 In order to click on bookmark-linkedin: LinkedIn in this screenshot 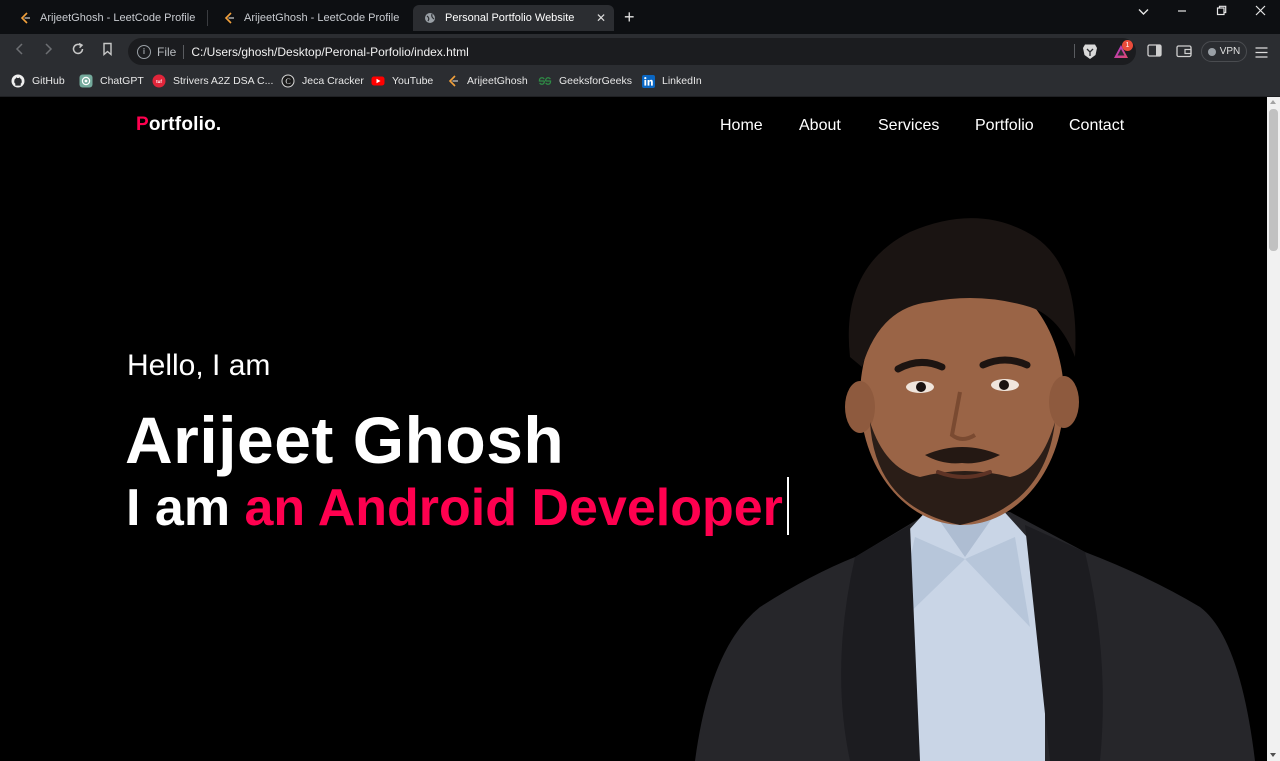, I will do `click(671, 81)`.